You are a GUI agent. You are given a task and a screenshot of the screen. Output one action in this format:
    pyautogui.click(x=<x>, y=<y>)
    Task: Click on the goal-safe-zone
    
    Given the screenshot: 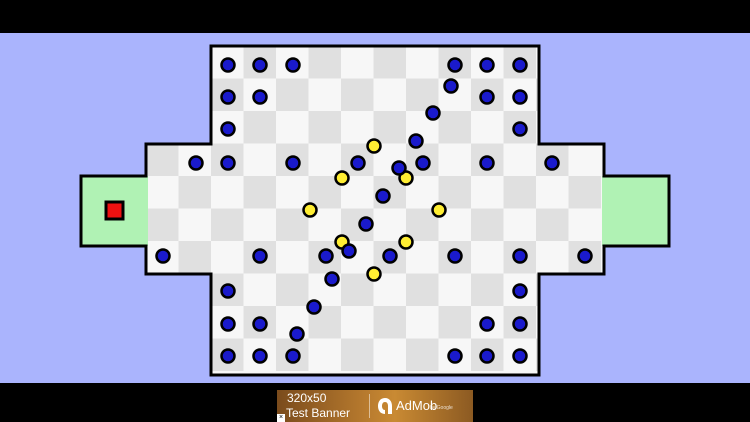 What is the action you would take?
    pyautogui.click(x=635, y=211)
    